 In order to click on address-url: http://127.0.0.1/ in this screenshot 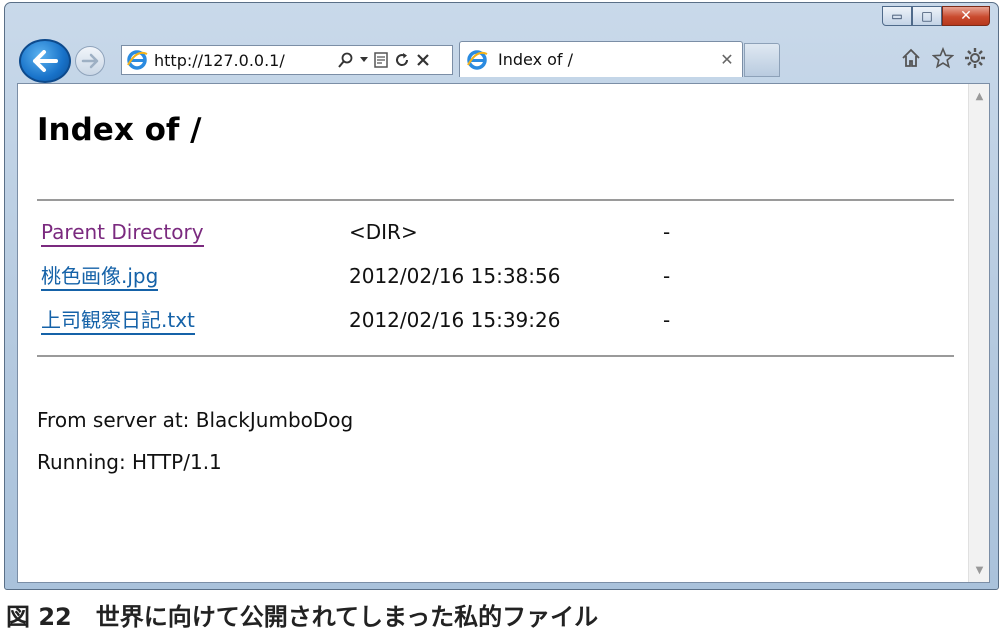, I will do `click(244, 60)`.